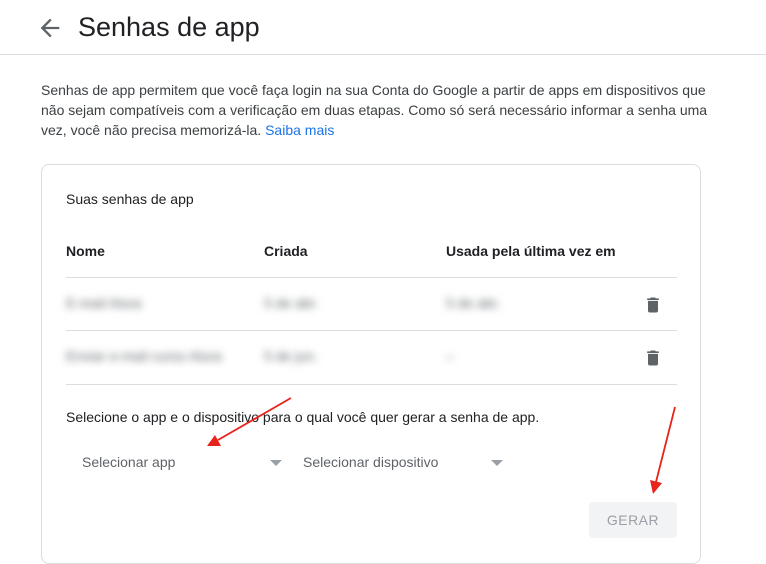 The height and width of the screenshot is (564, 766). What do you see at coordinates (371, 357) in the screenshot?
I see `table-row: Enviar e-mail curso Alura 5 de jun. –` at bounding box center [371, 357].